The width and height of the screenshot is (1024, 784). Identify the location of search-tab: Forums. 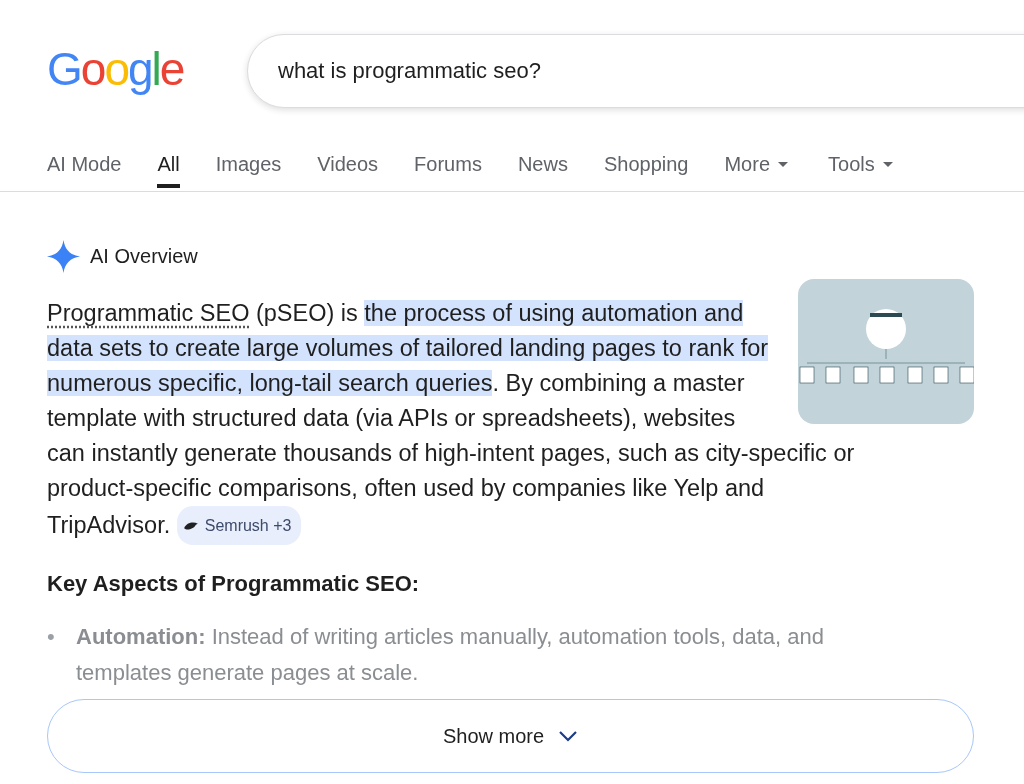
(448, 172).